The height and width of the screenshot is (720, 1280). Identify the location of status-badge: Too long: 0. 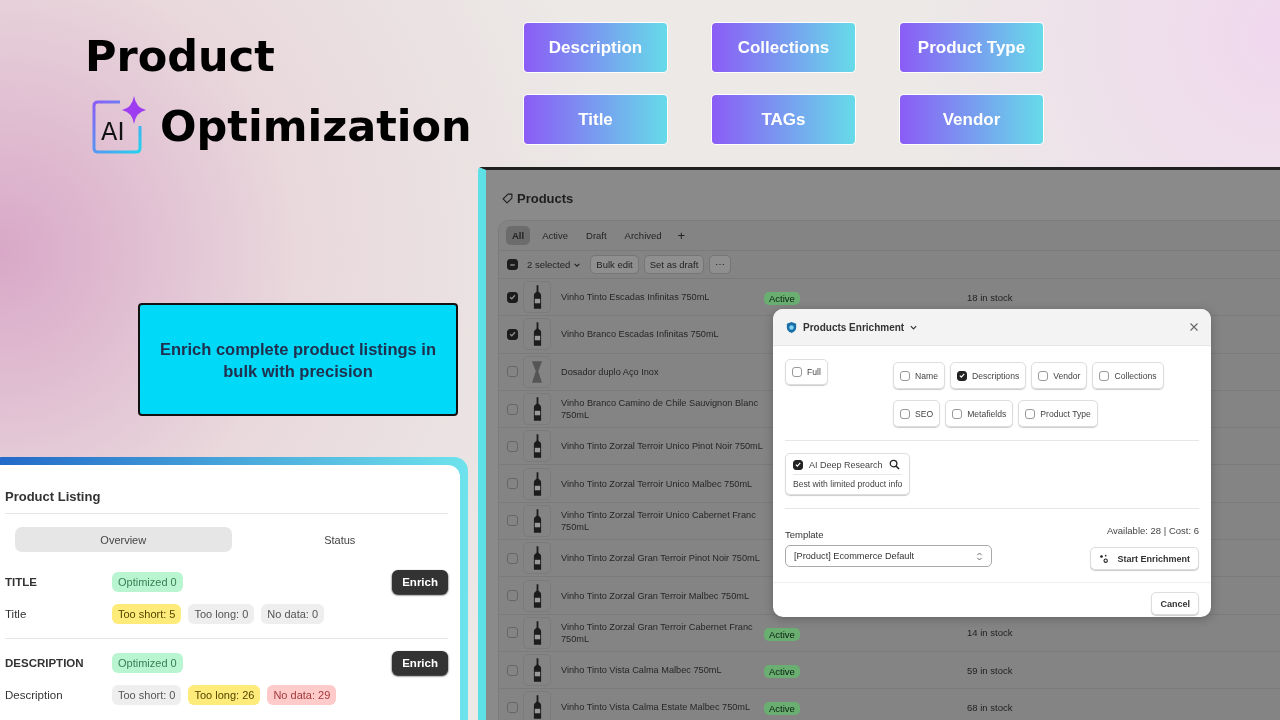
(221, 614).